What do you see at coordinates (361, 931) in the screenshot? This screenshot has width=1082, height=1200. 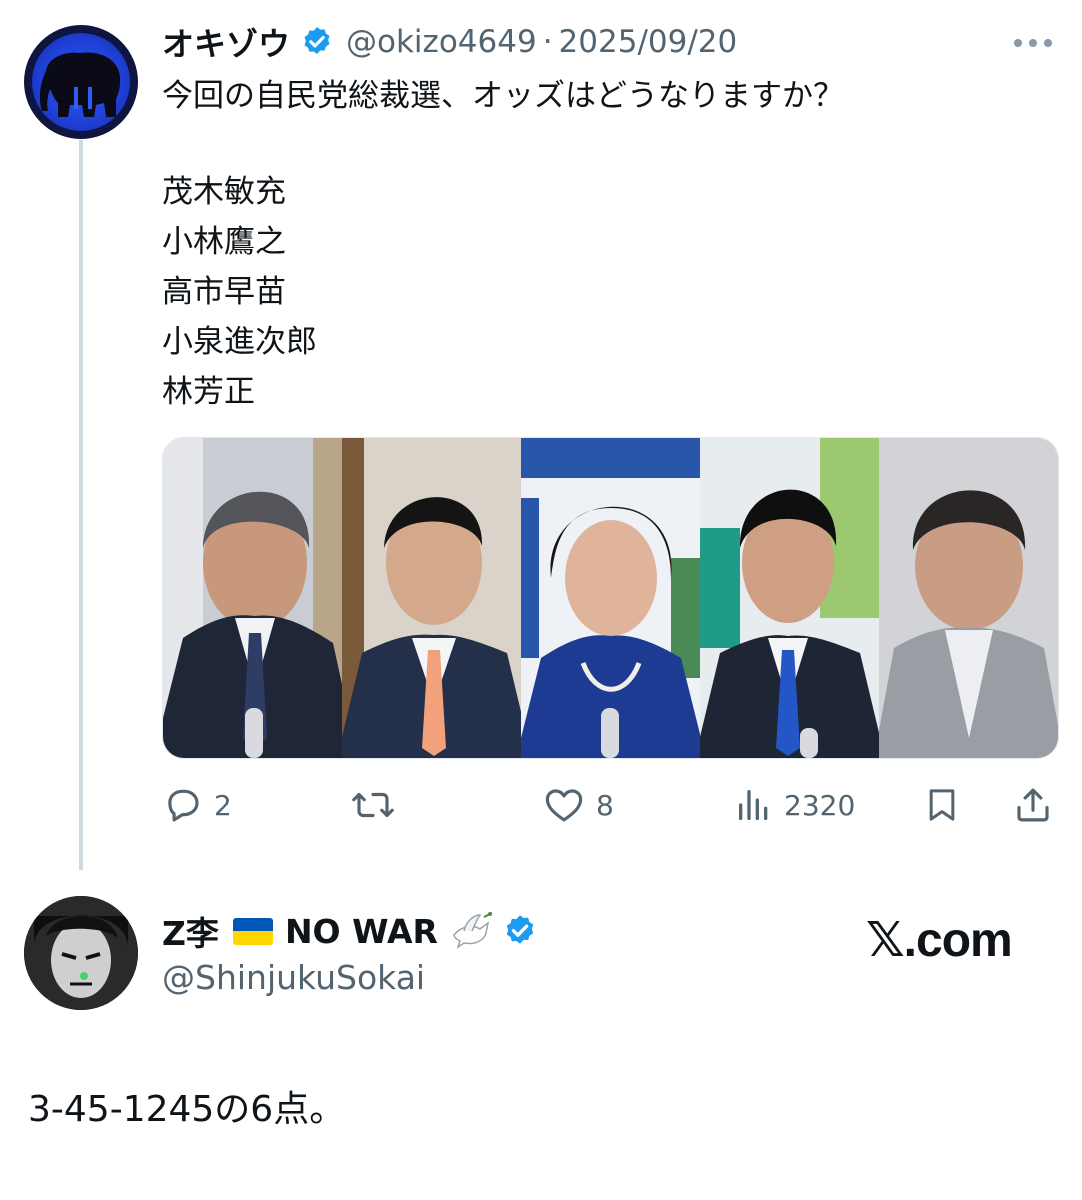 I see `no-war-text: NO WAR` at bounding box center [361, 931].